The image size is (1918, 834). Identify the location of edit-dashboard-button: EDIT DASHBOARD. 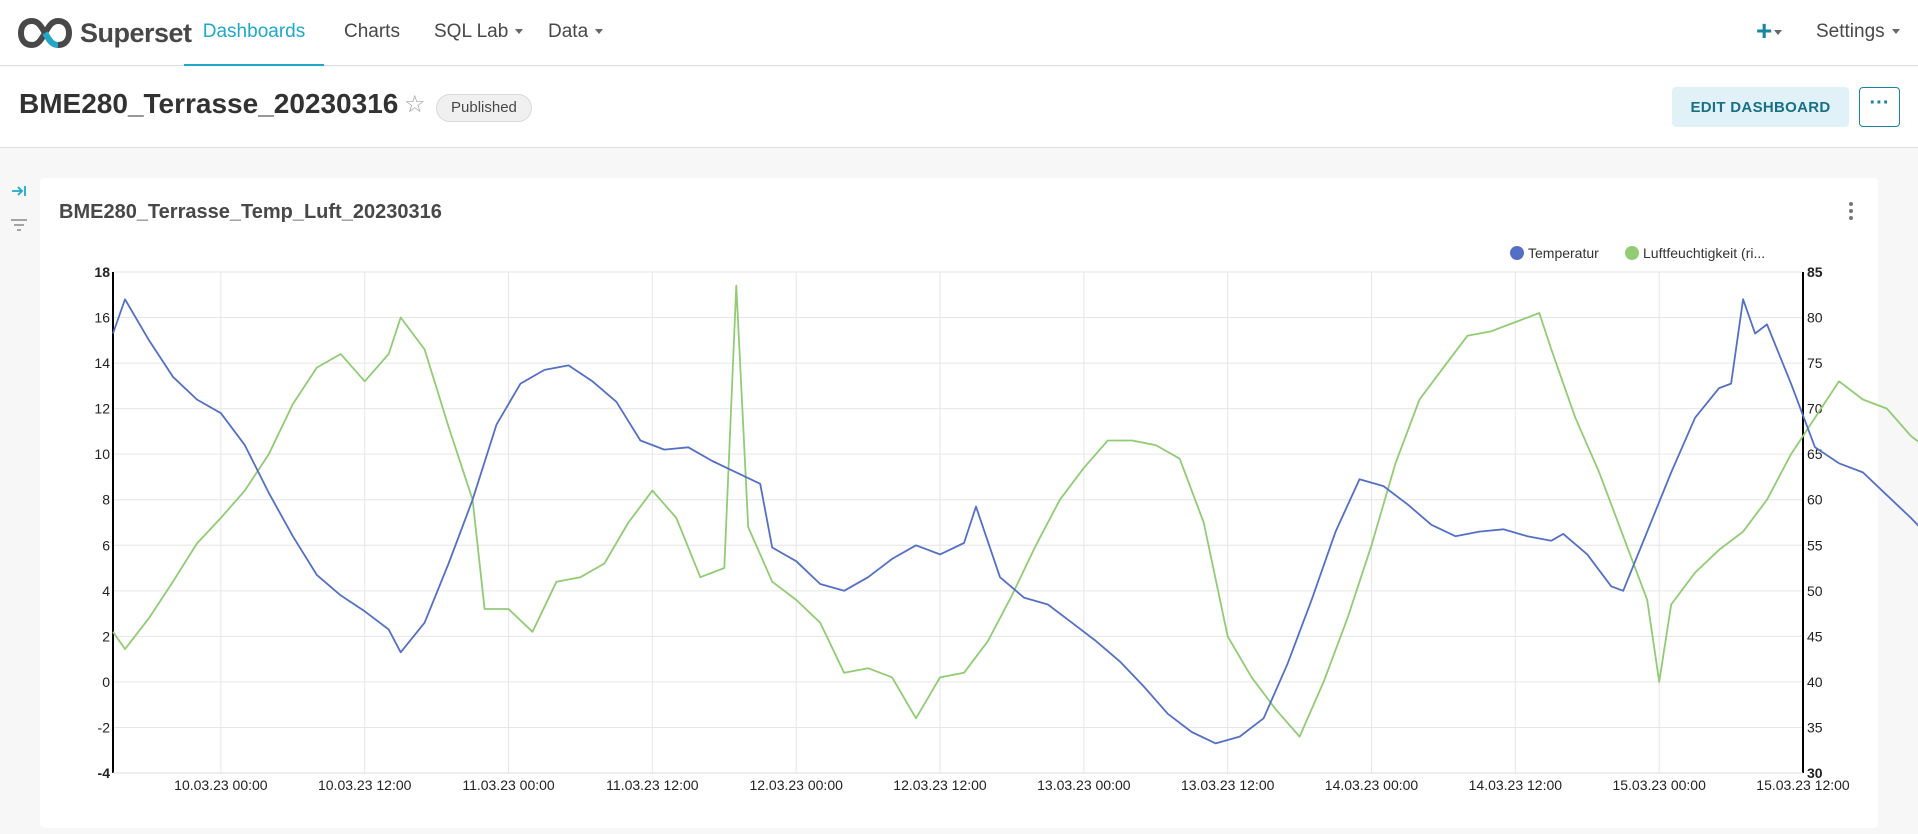
(1760, 107).